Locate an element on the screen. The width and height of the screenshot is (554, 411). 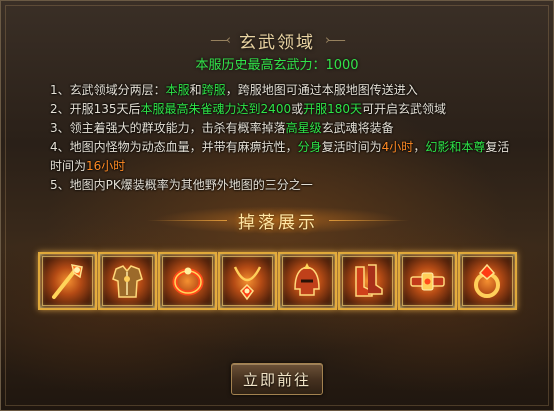
necklace-icon is located at coordinates (247, 283).